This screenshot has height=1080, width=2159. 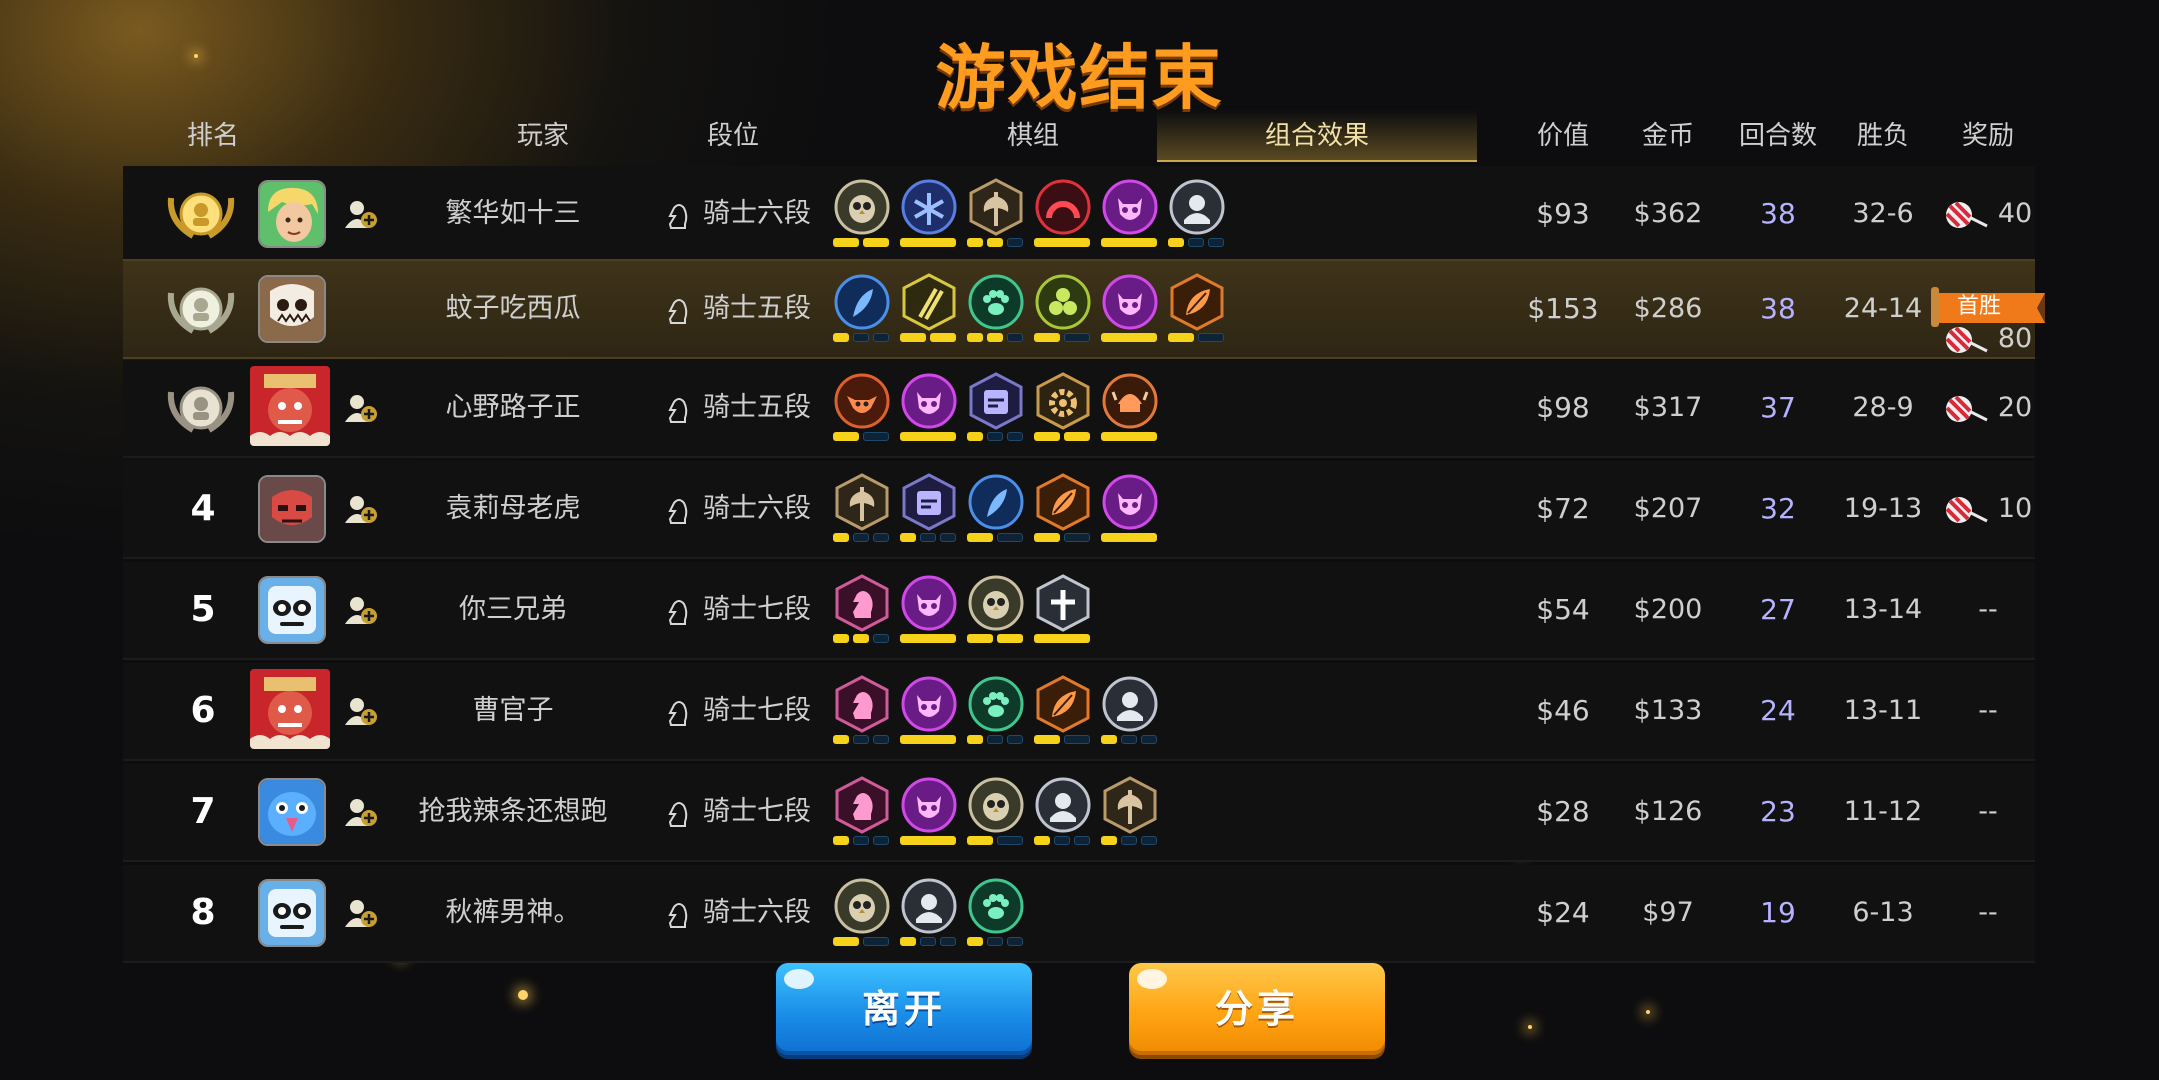 I want to click on tier-label: 骑士五段, so click(x=757, y=308).